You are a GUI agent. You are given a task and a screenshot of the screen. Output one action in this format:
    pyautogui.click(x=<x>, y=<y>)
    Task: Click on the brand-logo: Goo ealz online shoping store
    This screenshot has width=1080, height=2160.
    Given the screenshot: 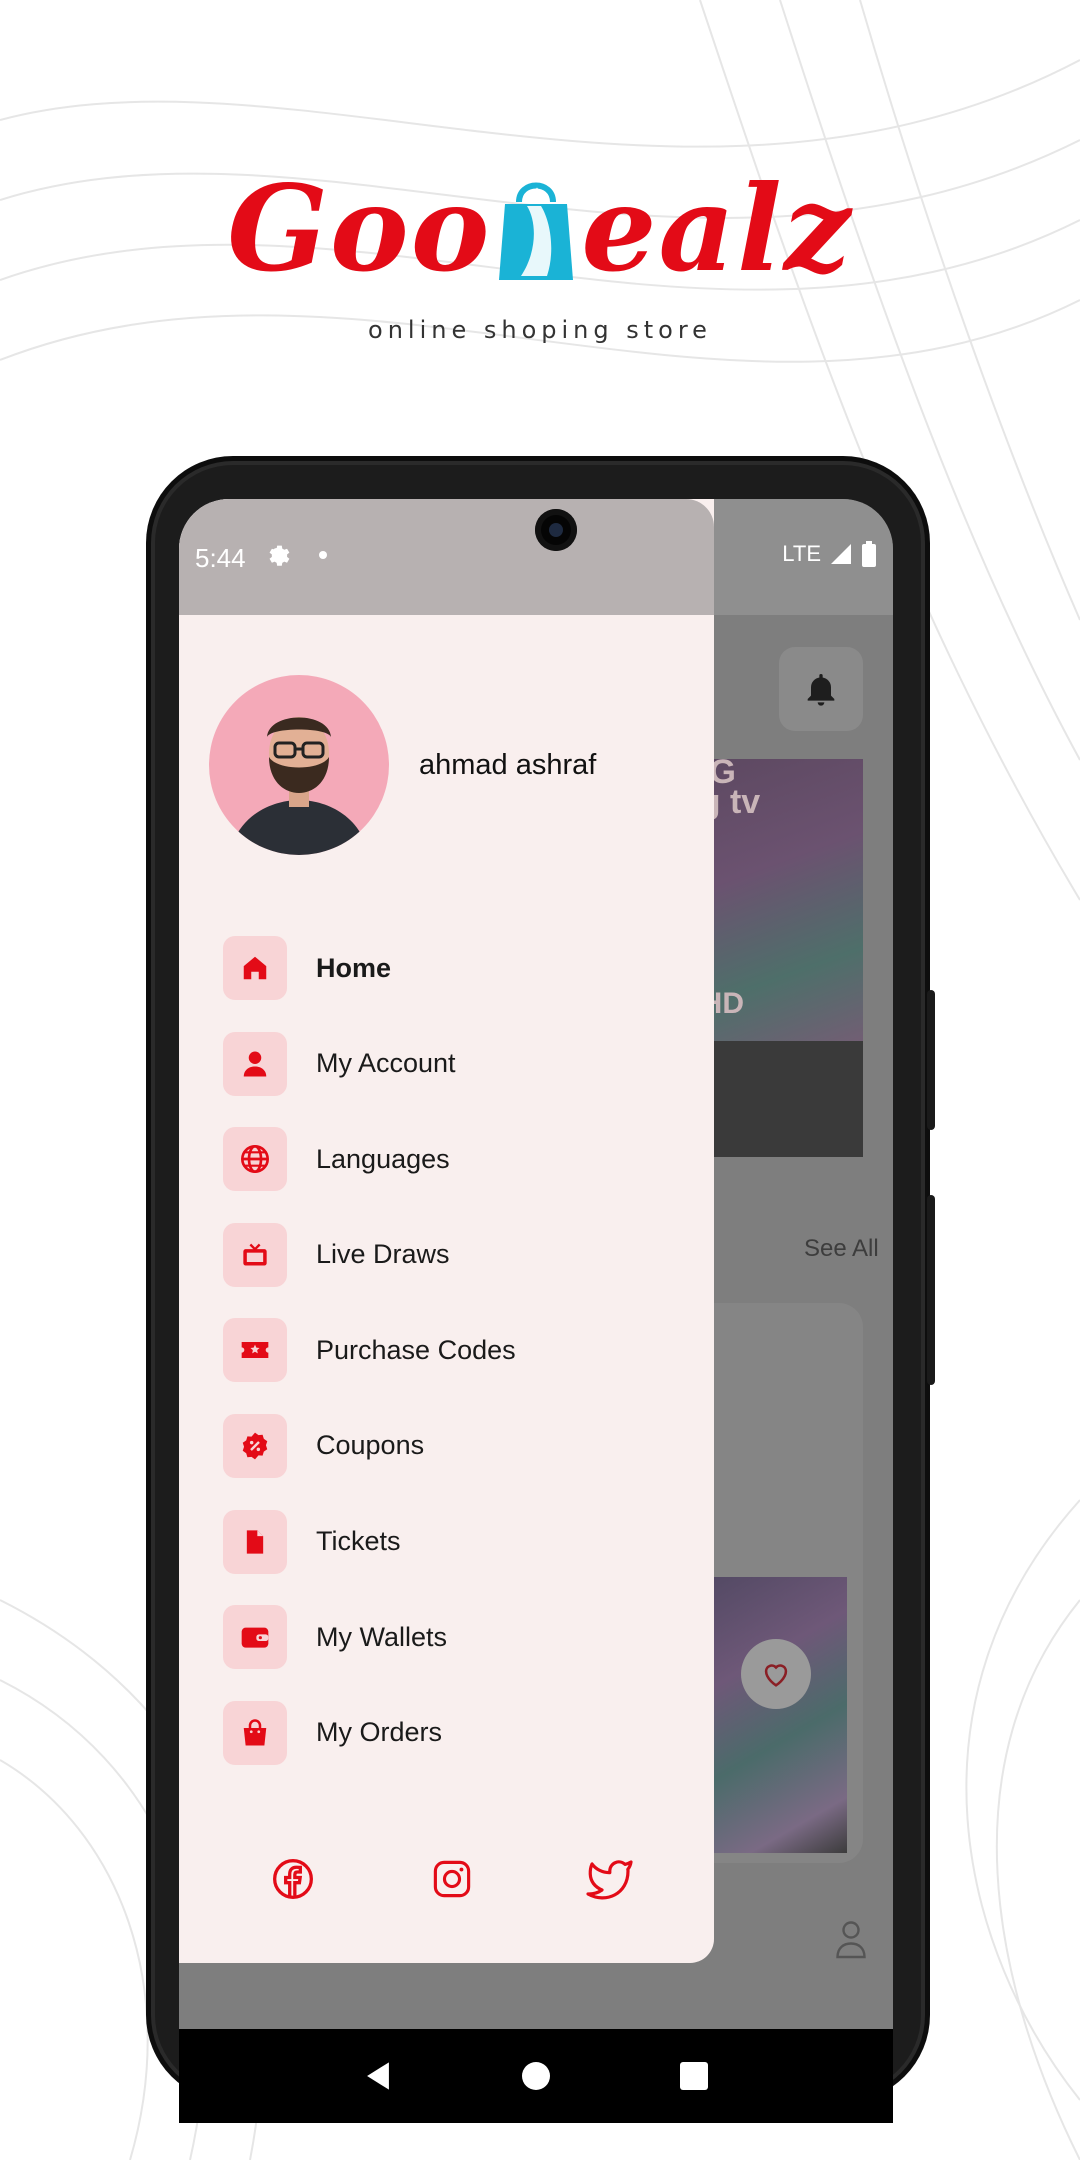 What is the action you would take?
    pyautogui.click(x=540, y=257)
    